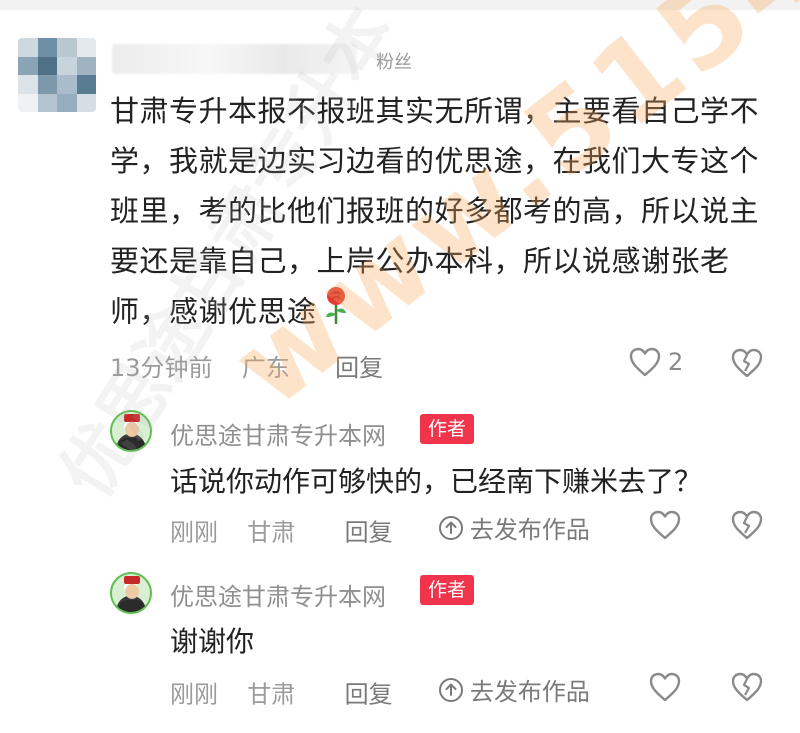 The width and height of the screenshot is (800, 733). Describe the element at coordinates (161, 368) in the screenshot. I see `comment-time: 13分钟前` at that location.